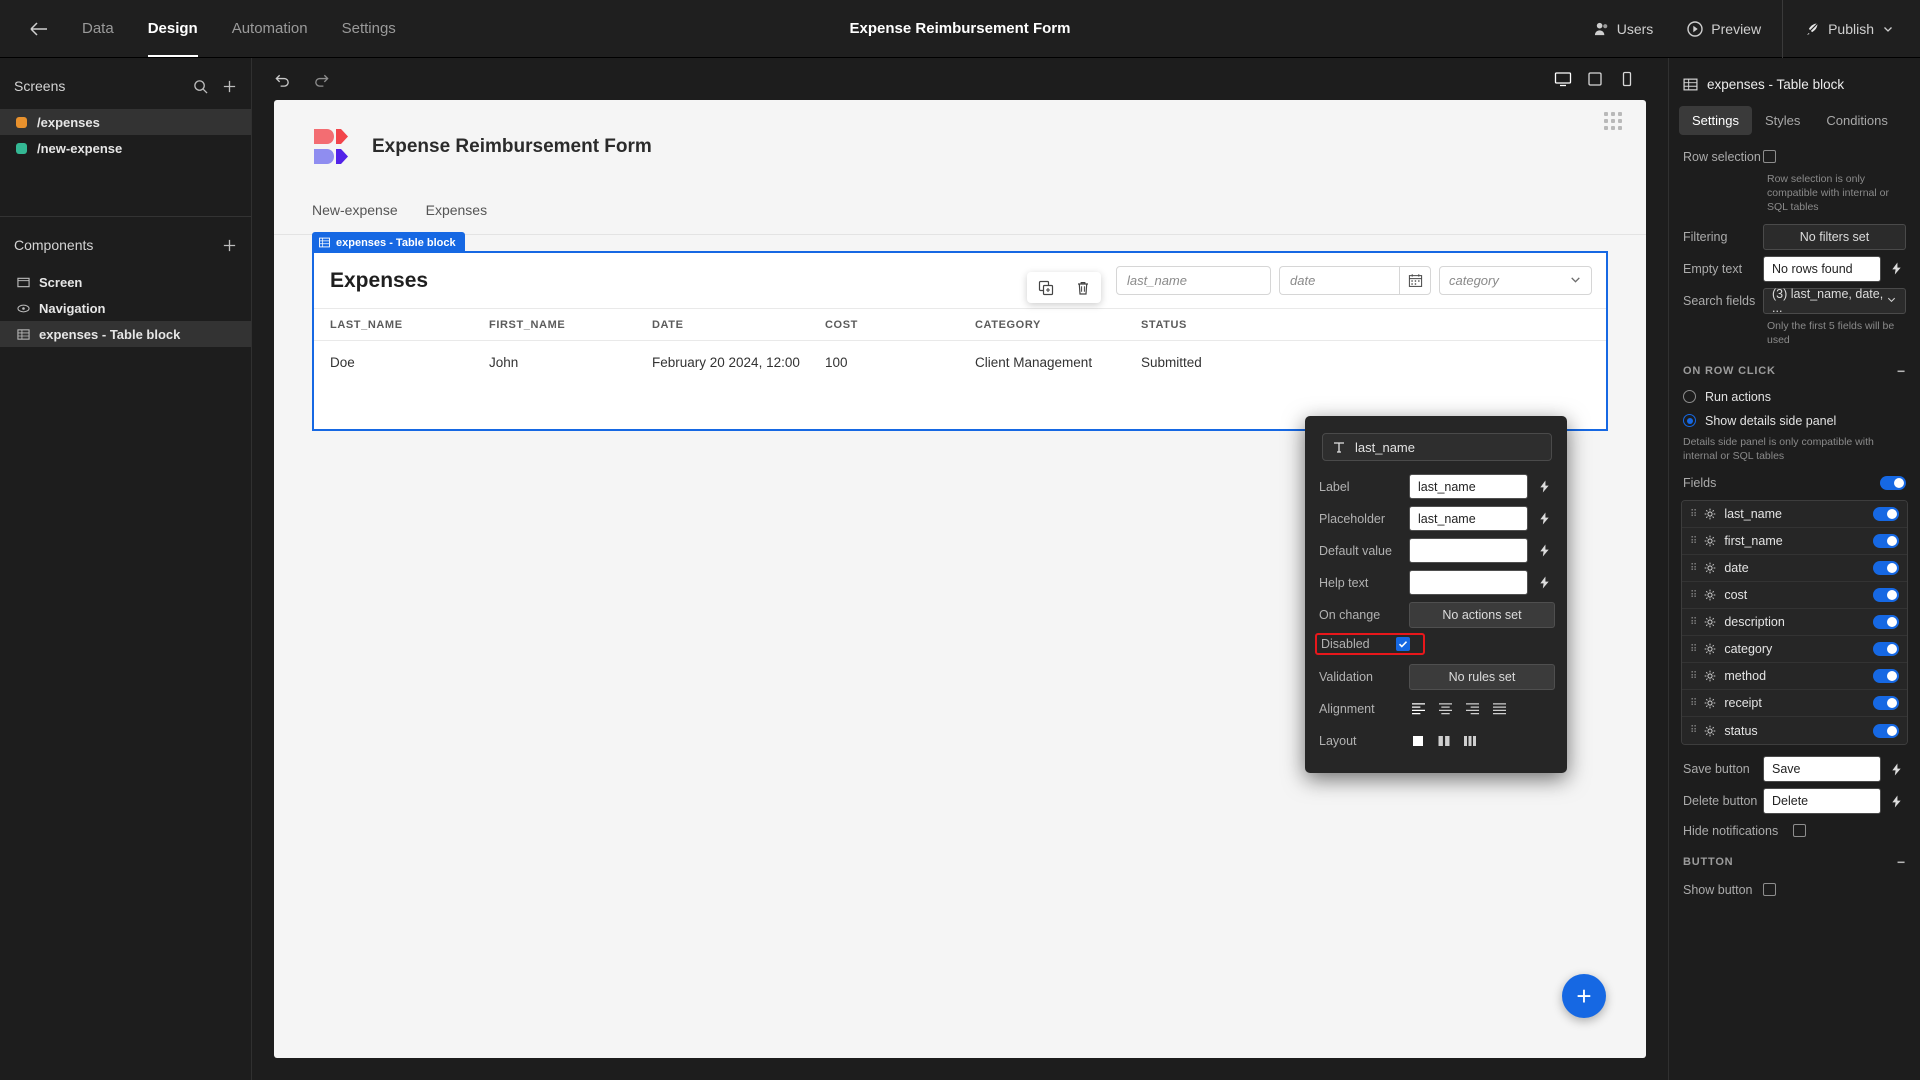 This screenshot has height=1080, width=1920. Describe the element at coordinates (98, 28) in the screenshot. I see `tab-data: Data` at that location.